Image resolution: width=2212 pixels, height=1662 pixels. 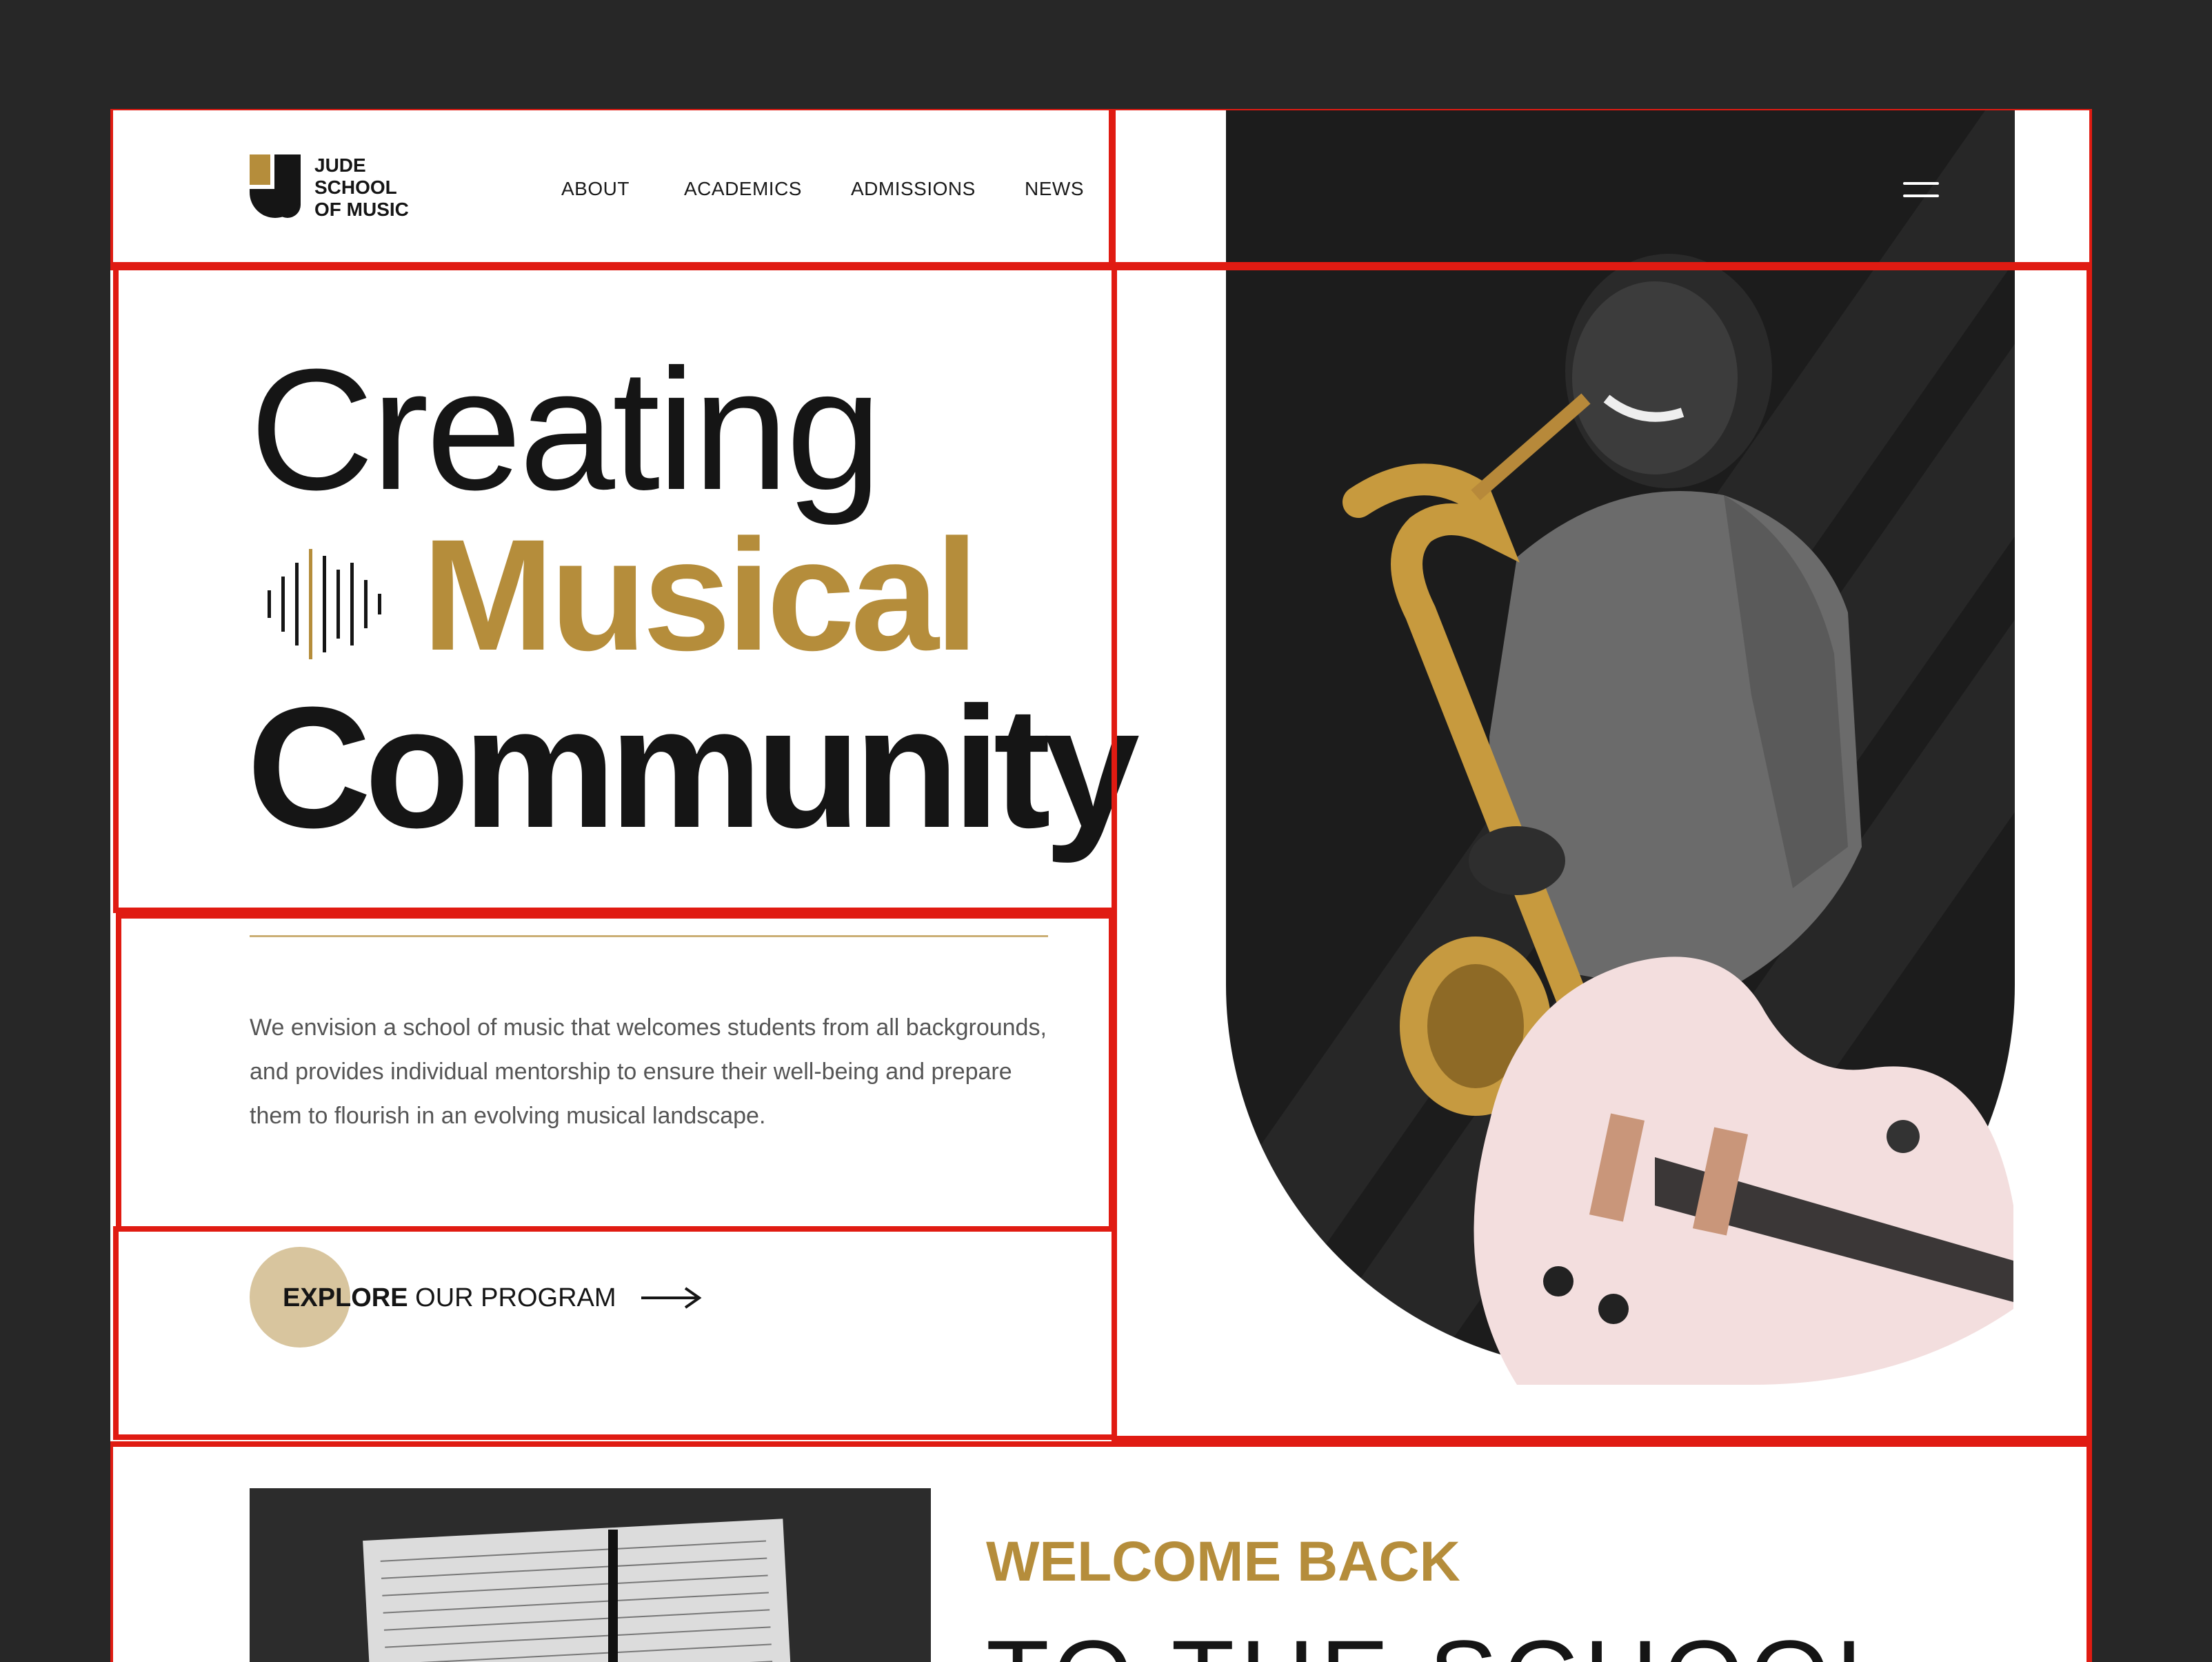 I want to click on sound-wave-icon, so click(x=324, y=604).